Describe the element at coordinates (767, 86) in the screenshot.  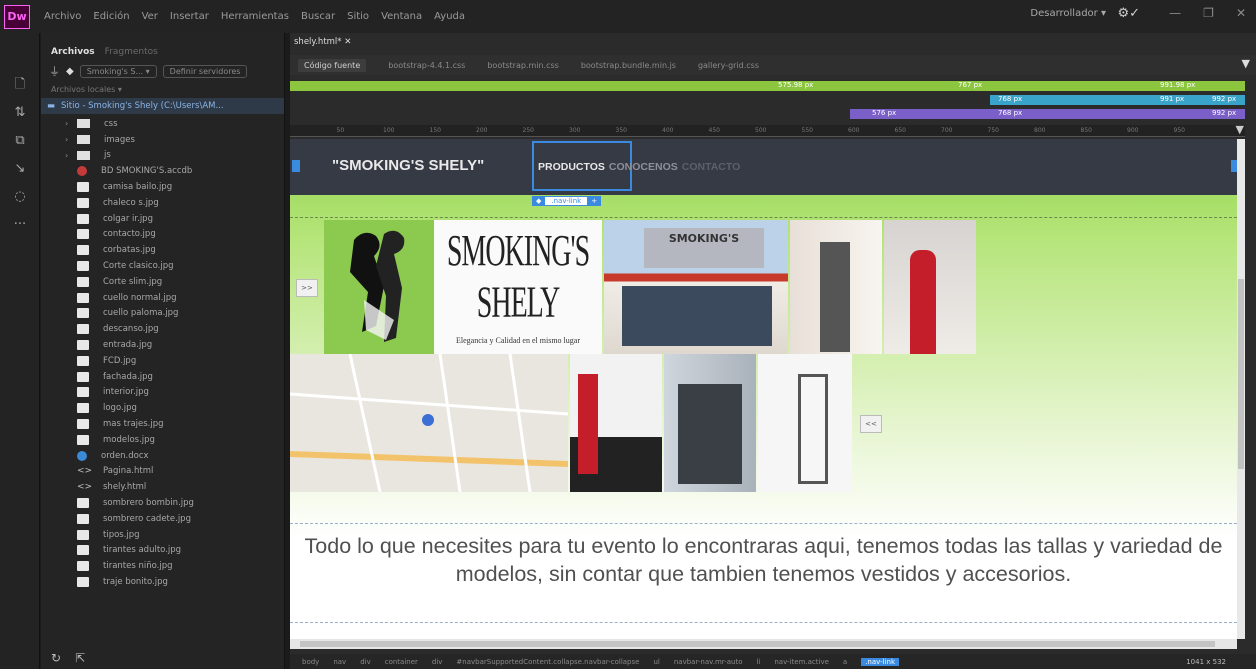
I see `media-query-bar-1: 575.98 px 767 px 991.98 px` at that location.